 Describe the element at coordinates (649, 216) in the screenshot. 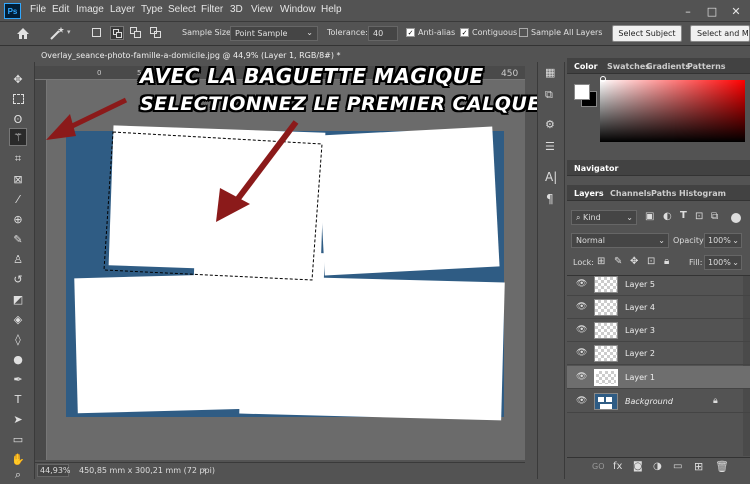

I see `filter-pixel-icon: ▣` at that location.